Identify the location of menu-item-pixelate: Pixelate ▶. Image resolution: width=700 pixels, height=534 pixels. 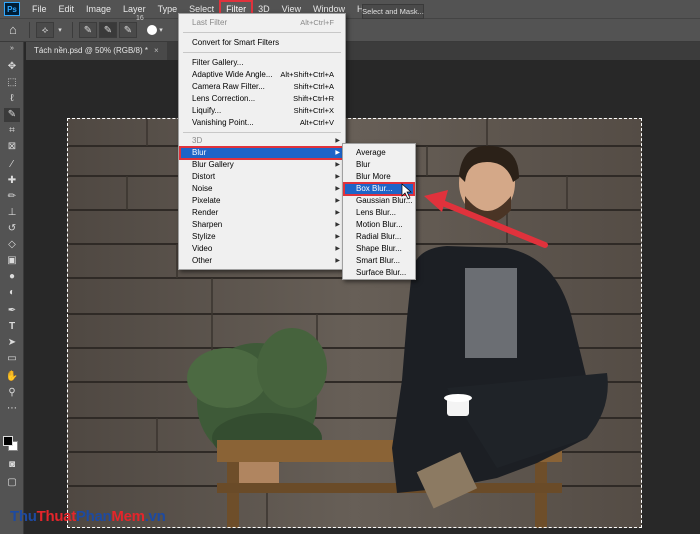
(262, 201).